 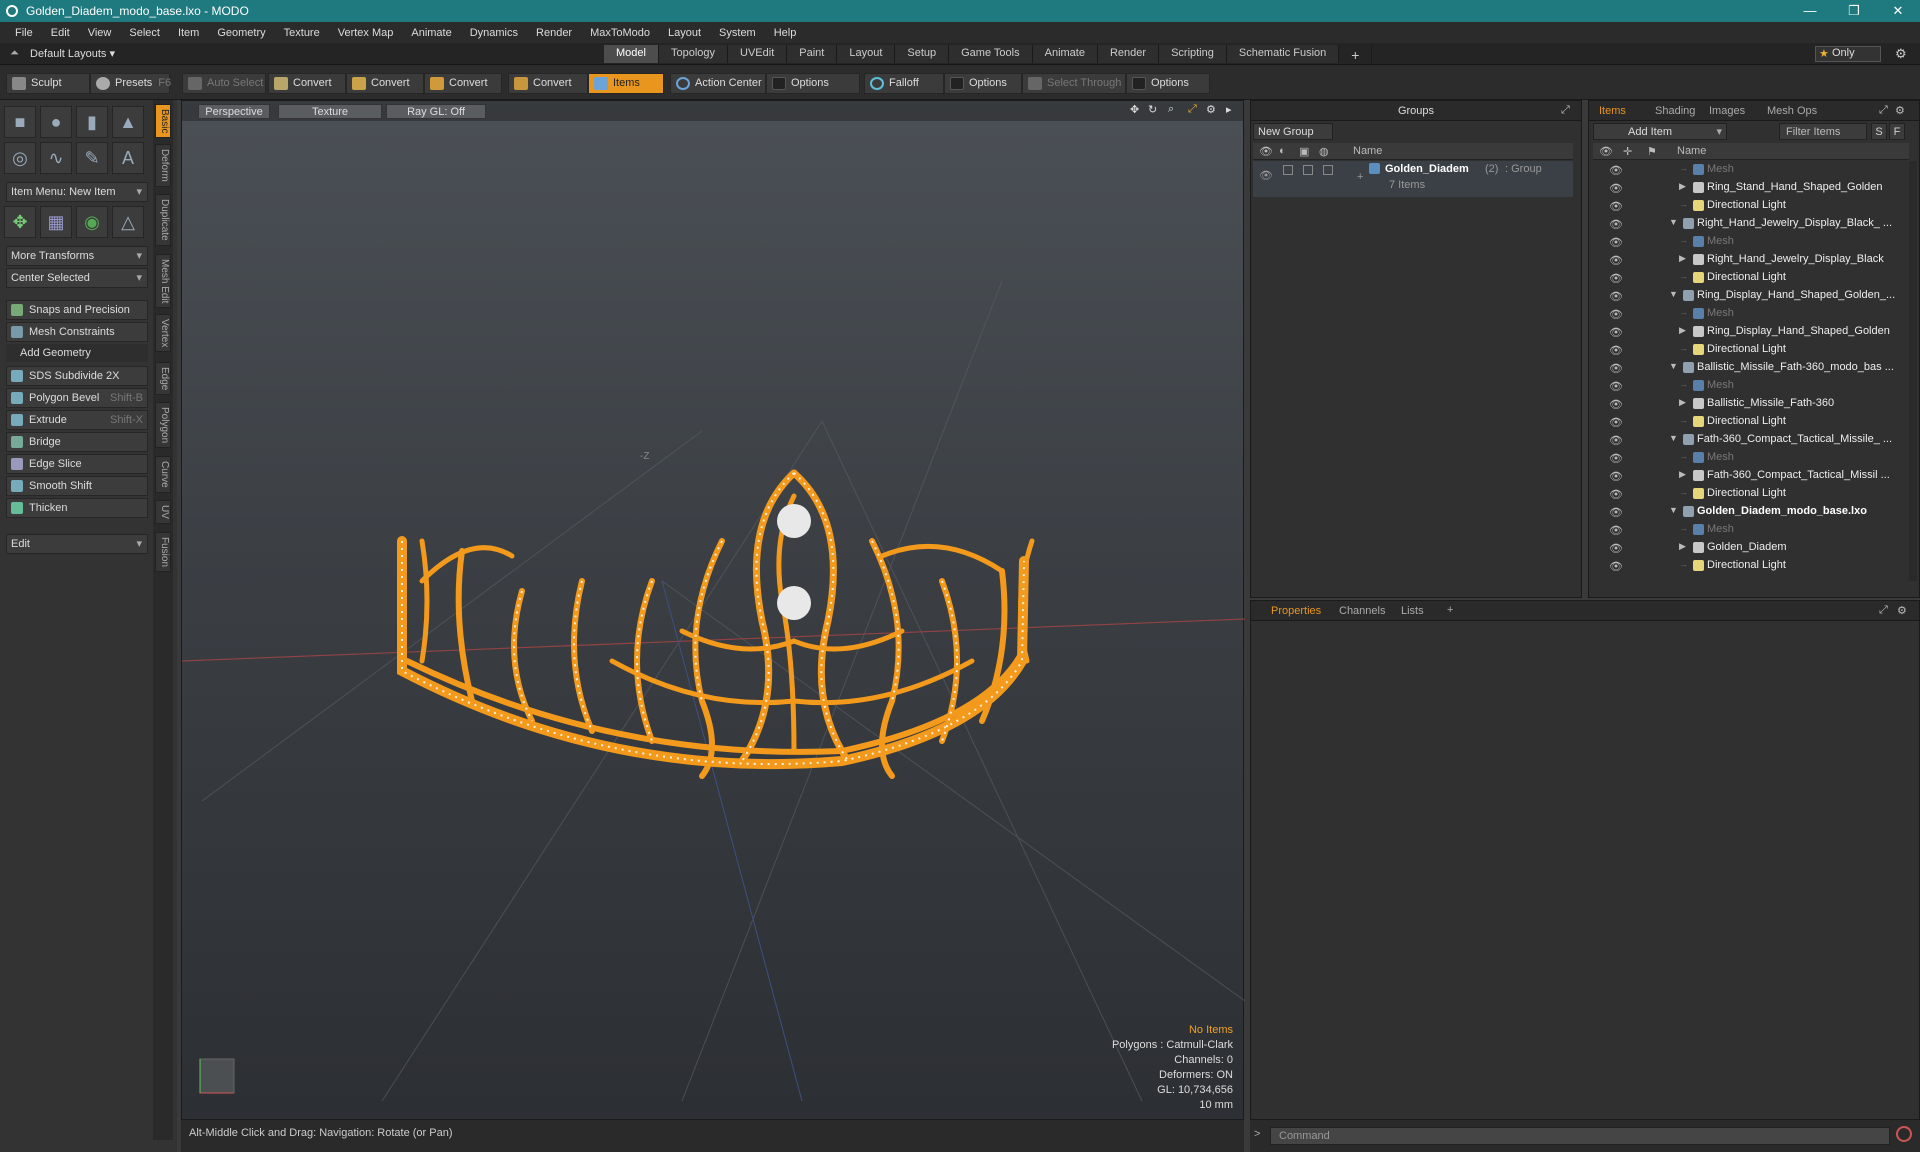 I want to click on mesh-constraints-button: Mesh Constraints, so click(x=77, y=332).